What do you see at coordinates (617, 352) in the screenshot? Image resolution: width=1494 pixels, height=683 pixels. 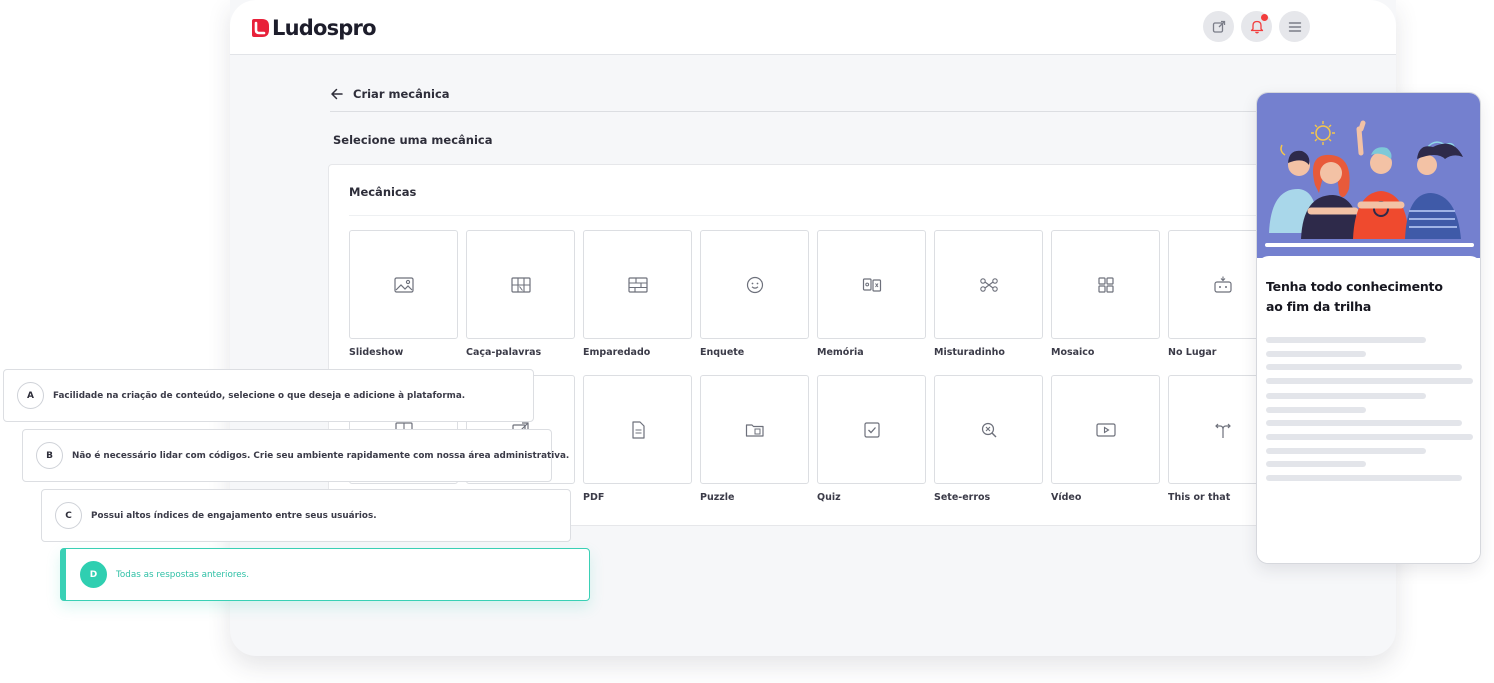 I see `mechanic-label: Emparedado` at bounding box center [617, 352].